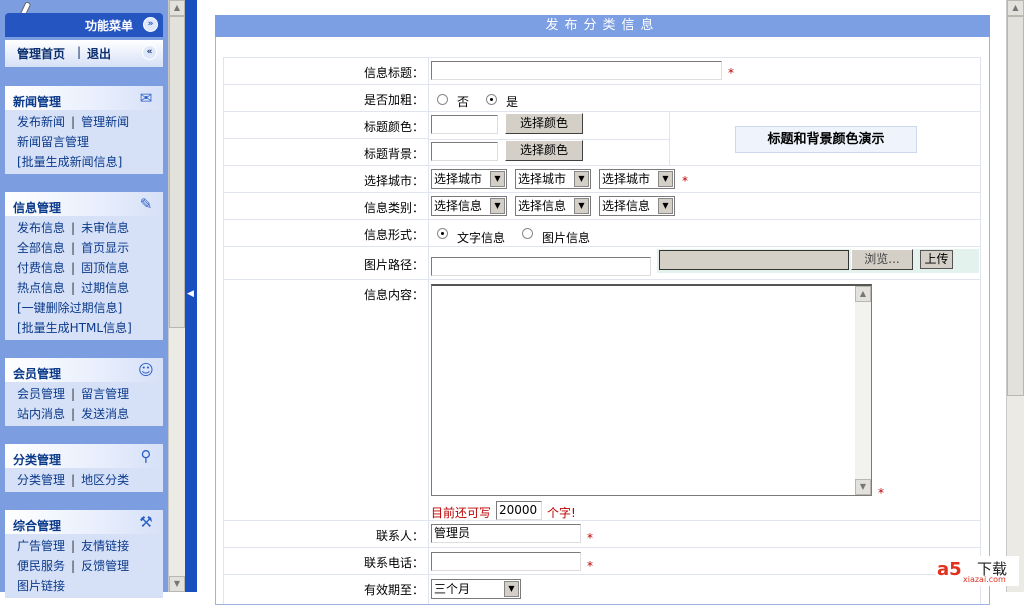  I want to click on menu-group: 新闻管理 ✉ 发布新闻 | 管理新闻 新闻留言管理 [批量生成新闻信息], so click(84, 130).